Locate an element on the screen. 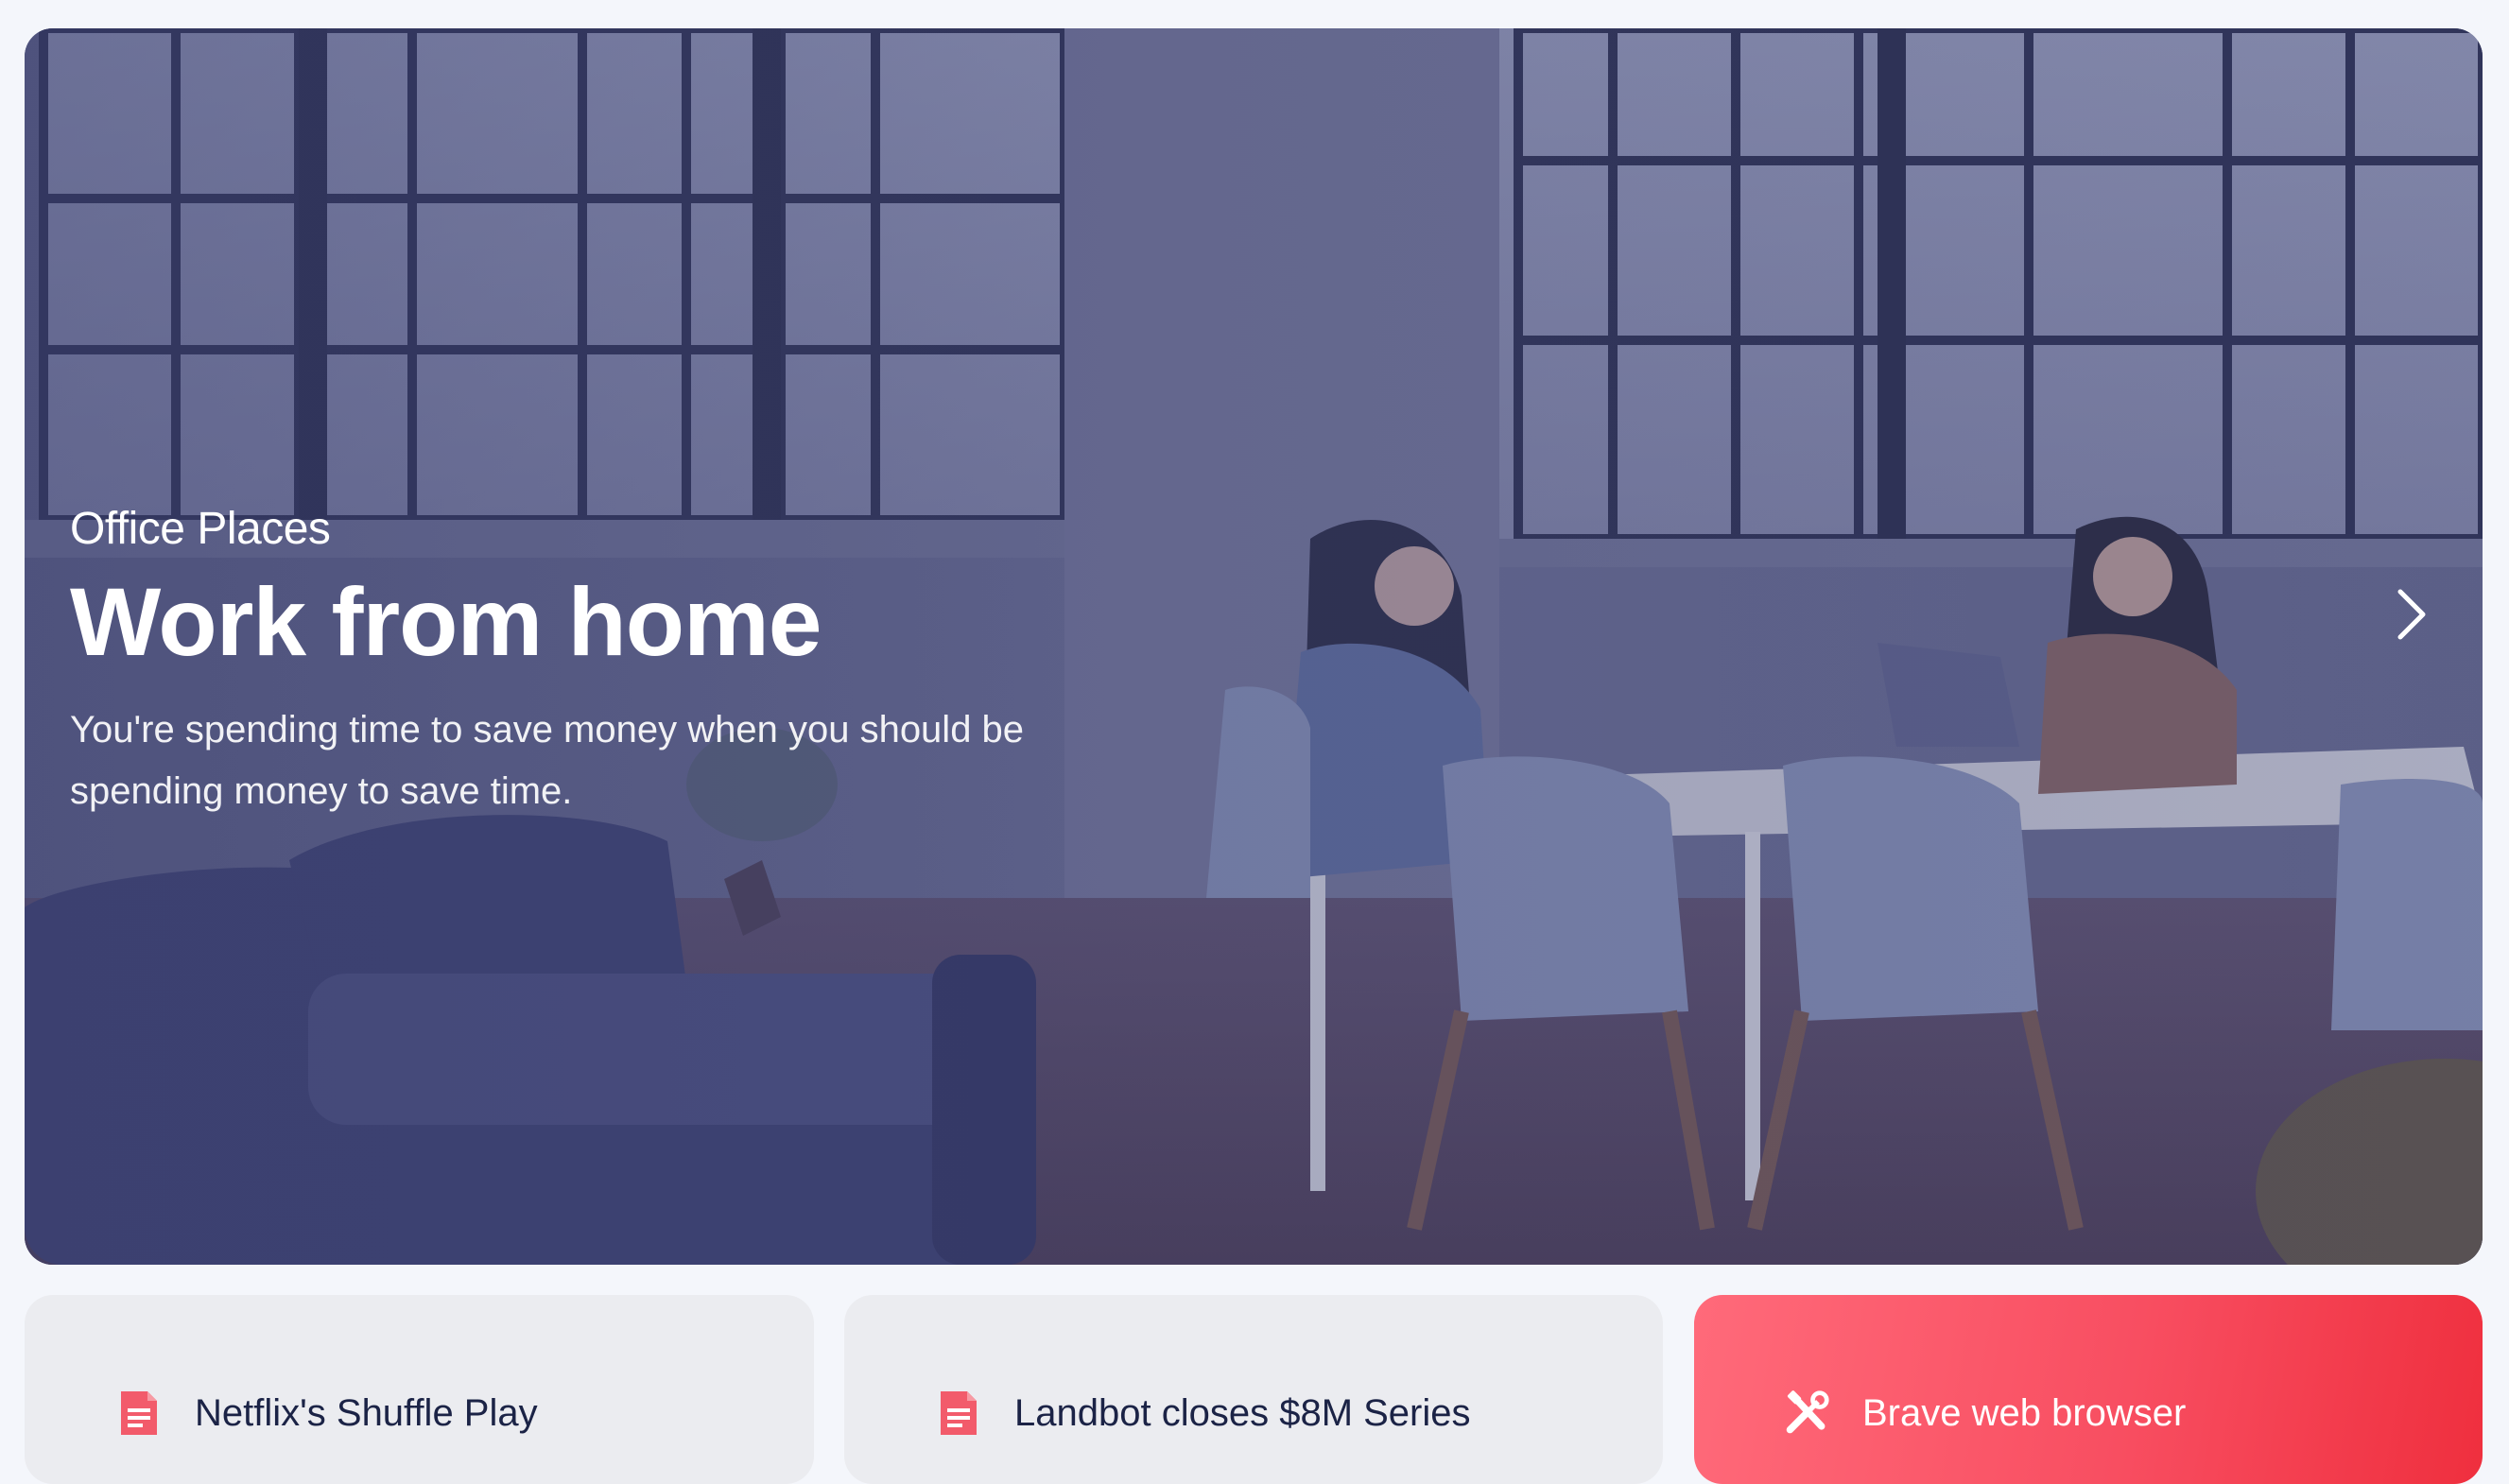 The height and width of the screenshot is (1484, 2509). news-card-landbot: Landbot closes $8M Series is located at coordinates (1254, 1390).